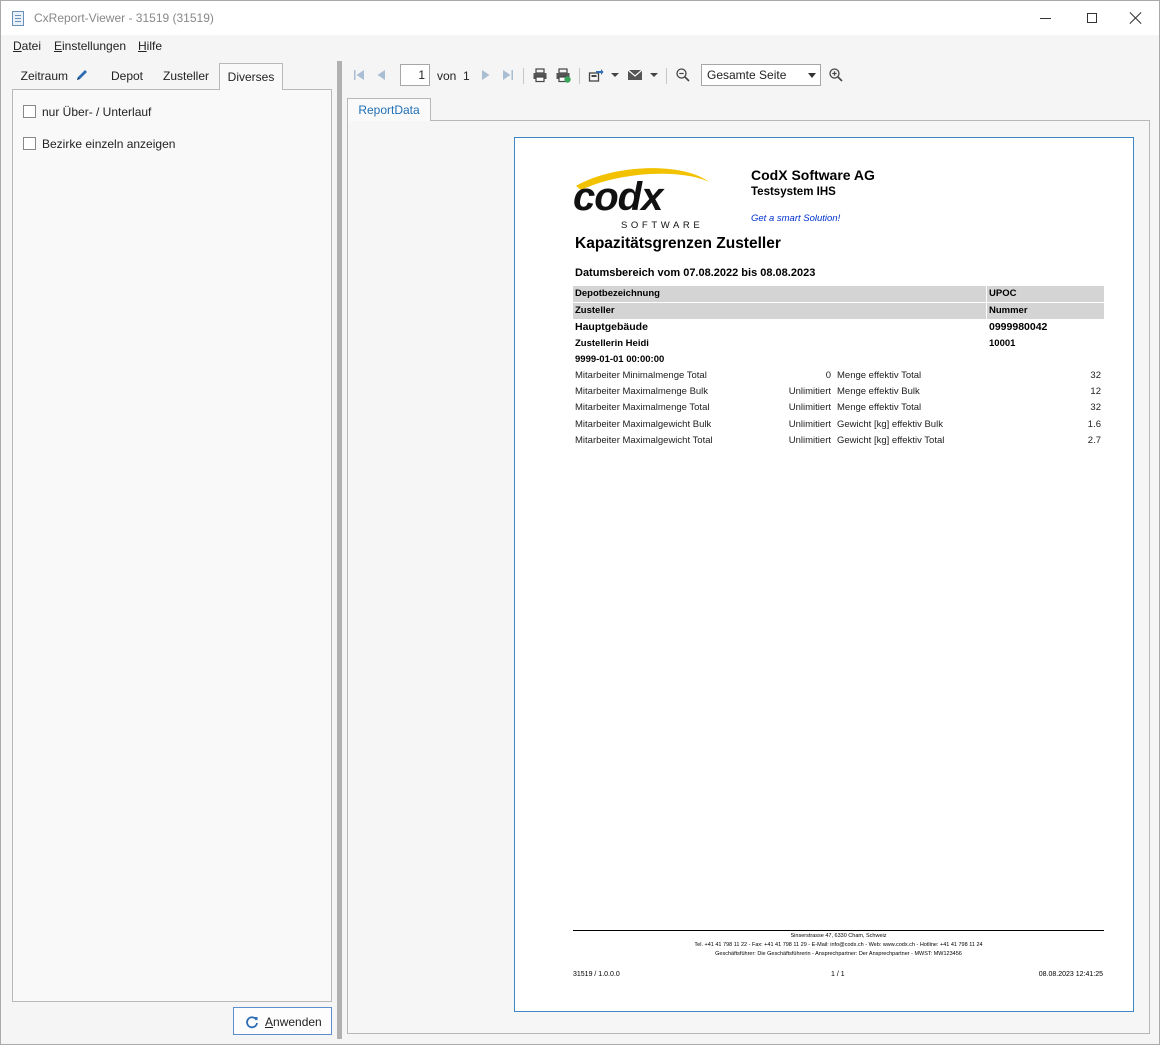 This screenshot has width=1160, height=1045. What do you see at coordinates (678, 243) in the screenshot?
I see `report-title: Kapazitätsgrenzen Zusteller` at bounding box center [678, 243].